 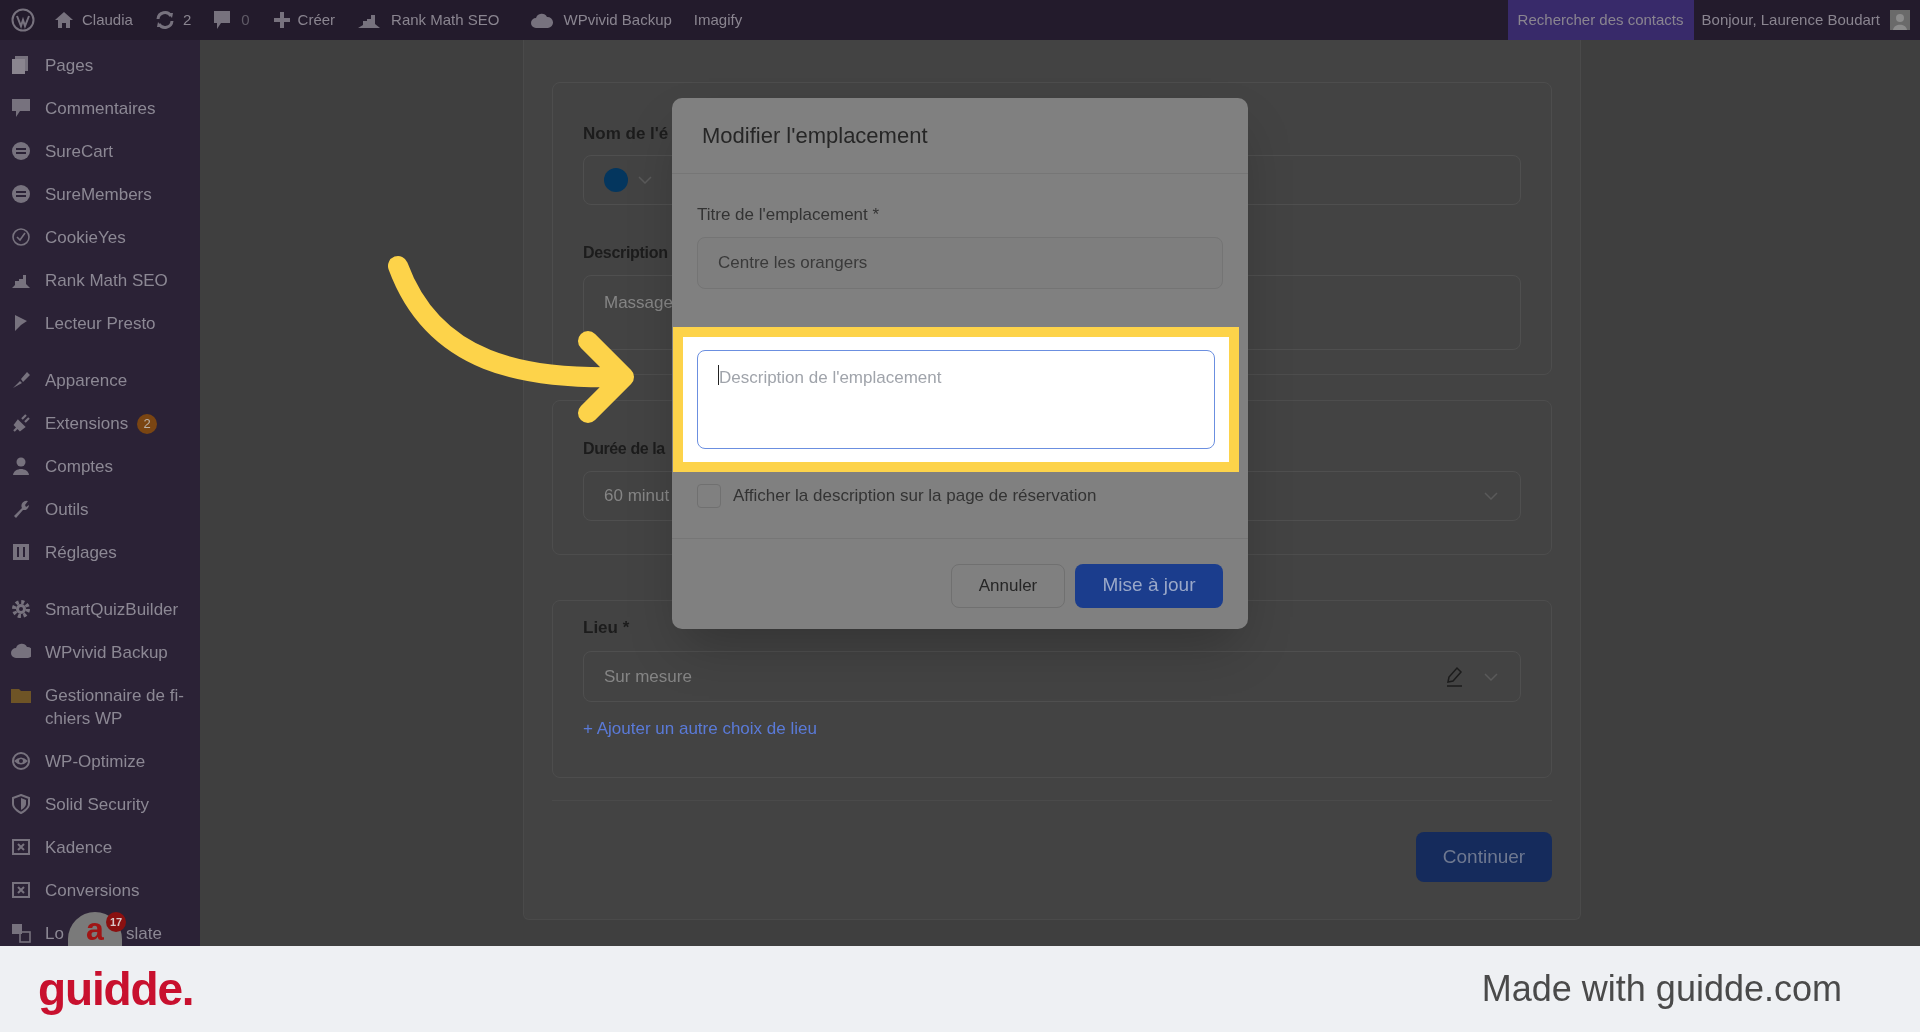 I want to click on translate-icon, so click(x=21, y=933).